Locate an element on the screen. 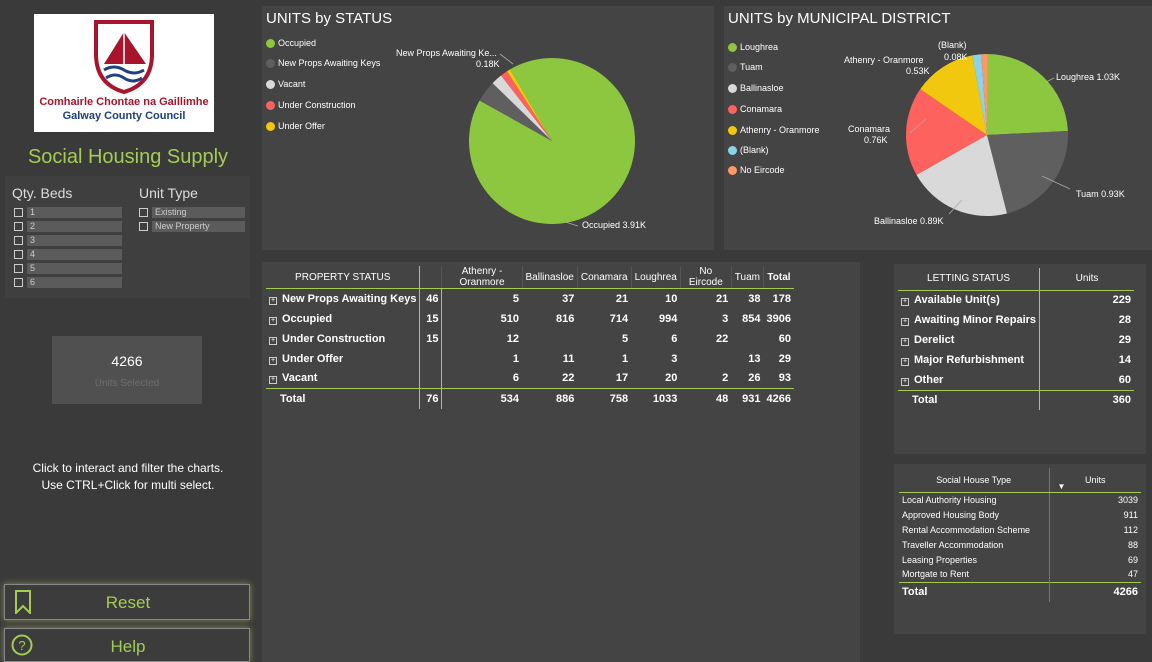  row-label: + Other is located at coordinates (969, 380).